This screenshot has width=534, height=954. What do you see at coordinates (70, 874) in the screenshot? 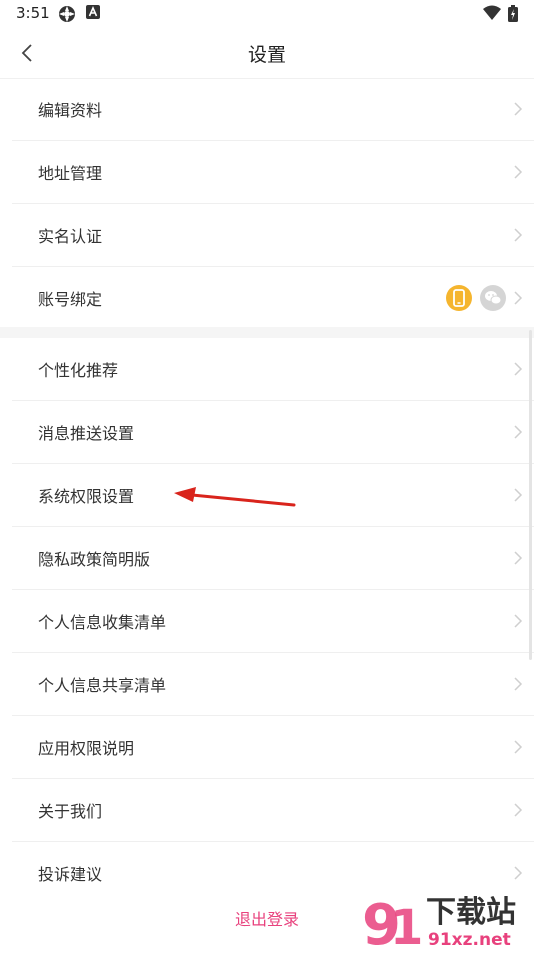
I see `row-label: 投诉建议` at bounding box center [70, 874].